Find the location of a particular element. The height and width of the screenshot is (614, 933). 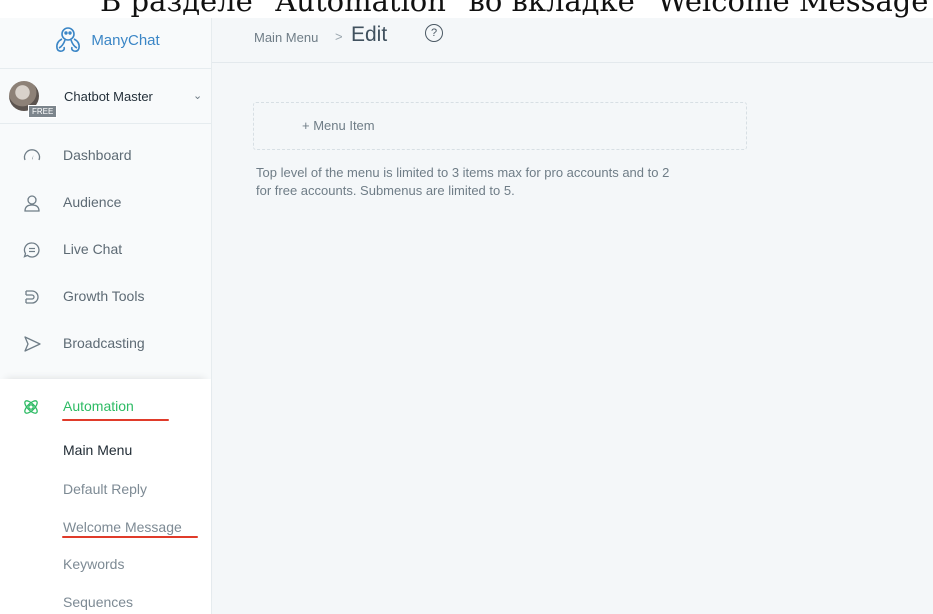

account-name: Chatbot Master is located at coordinates (108, 96).